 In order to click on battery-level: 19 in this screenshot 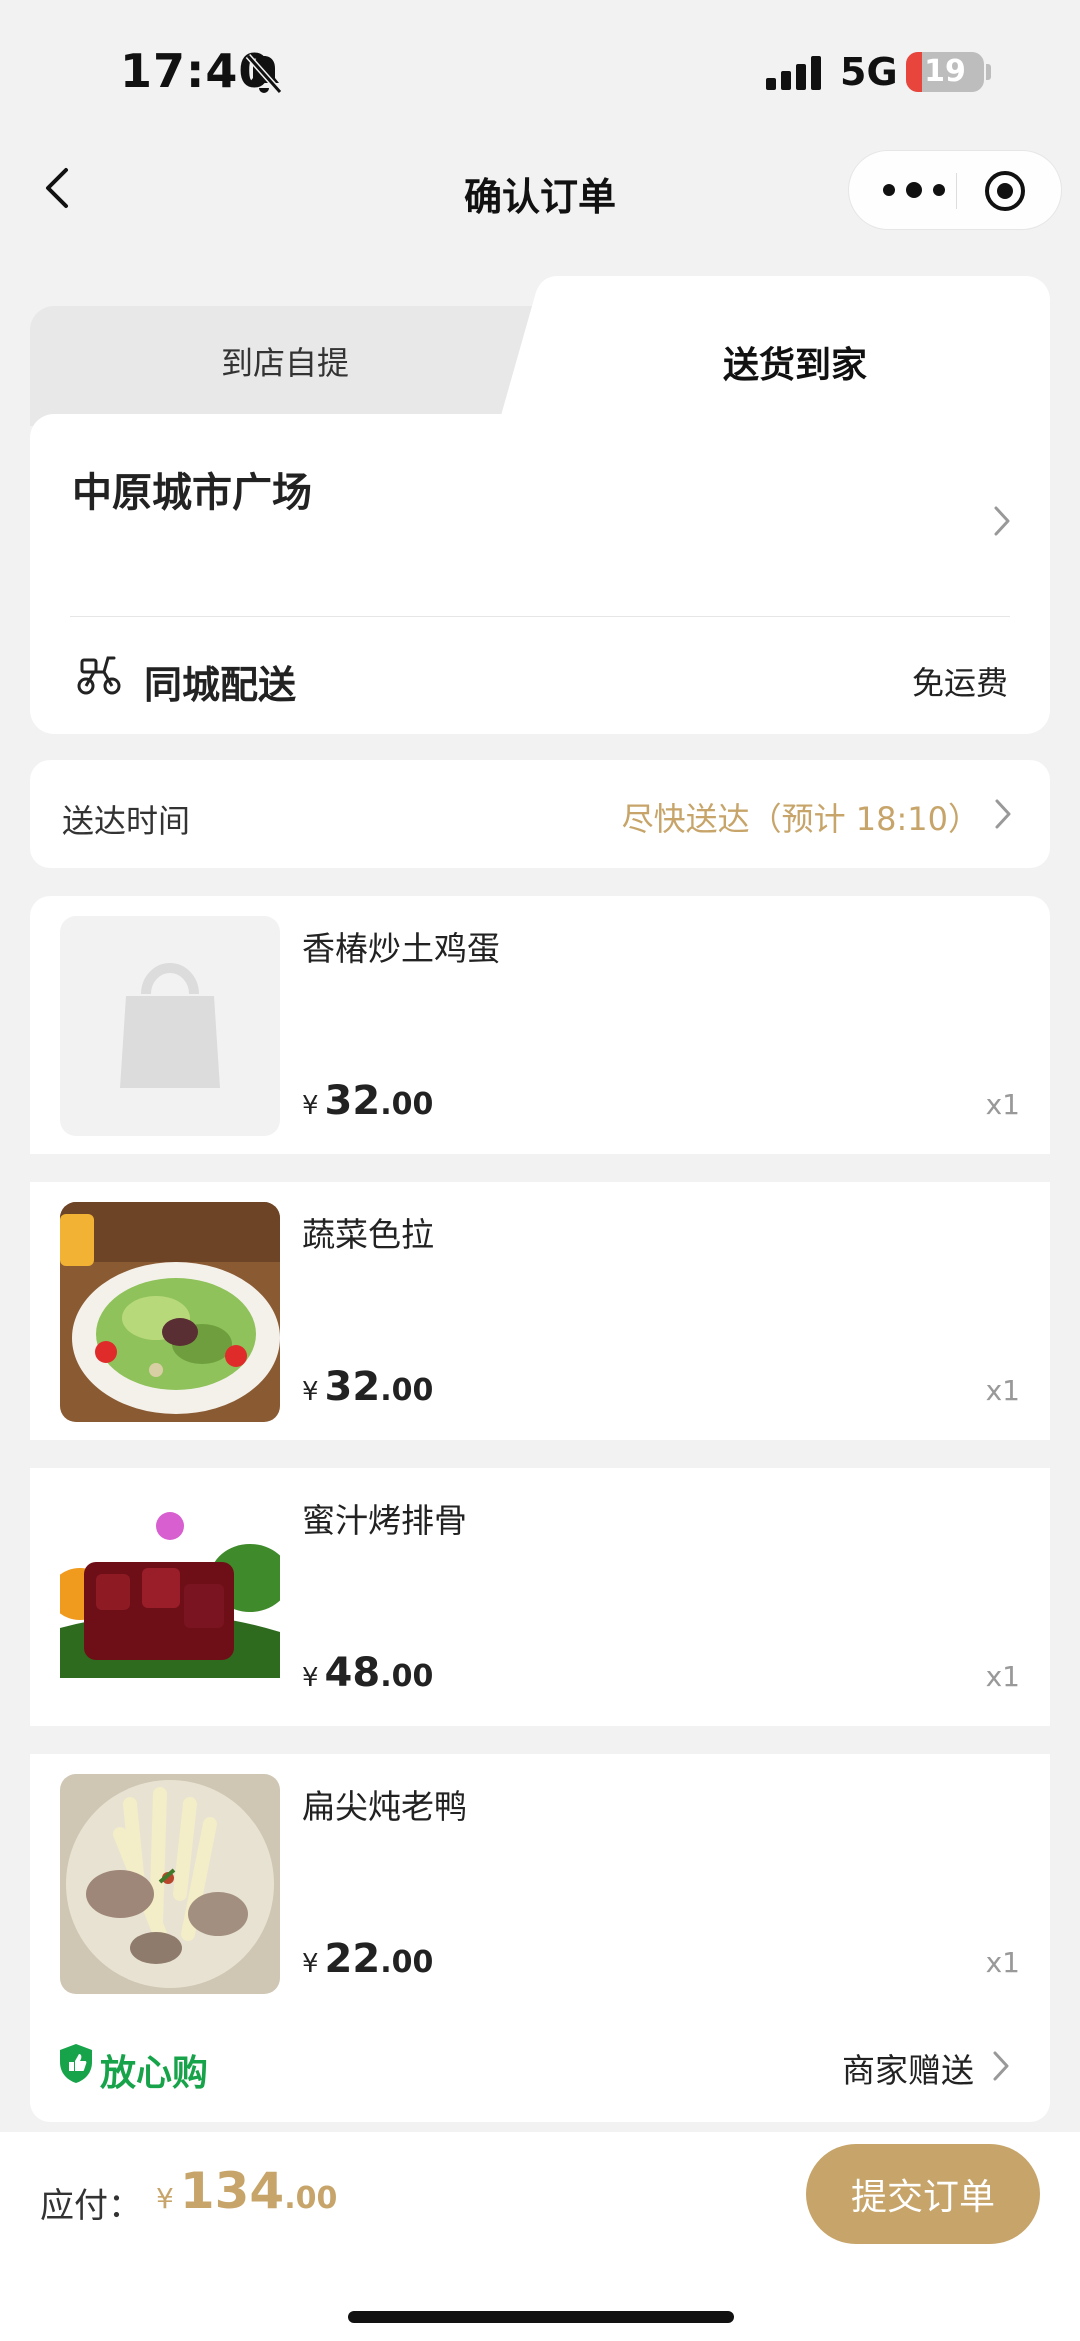, I will do `click(945, 71)`.